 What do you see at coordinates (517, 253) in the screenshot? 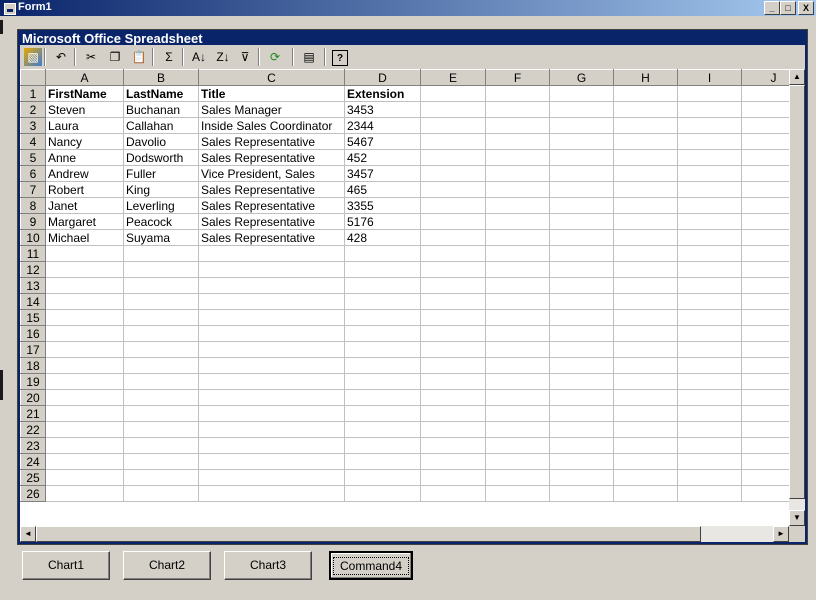
I see `cell-f11` at bounding box center [517, 253].